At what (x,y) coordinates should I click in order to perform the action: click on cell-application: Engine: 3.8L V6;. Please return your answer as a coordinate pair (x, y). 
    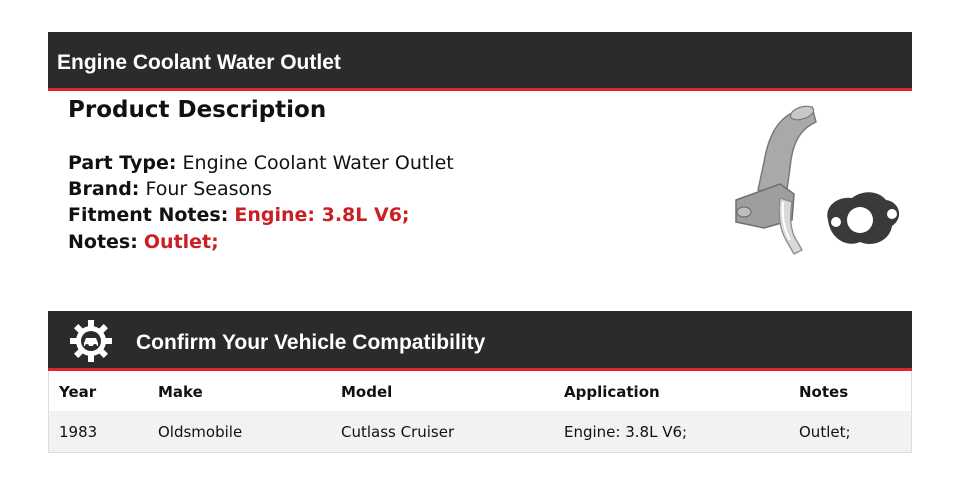
    Looking at the image, I should click on (626, 432).